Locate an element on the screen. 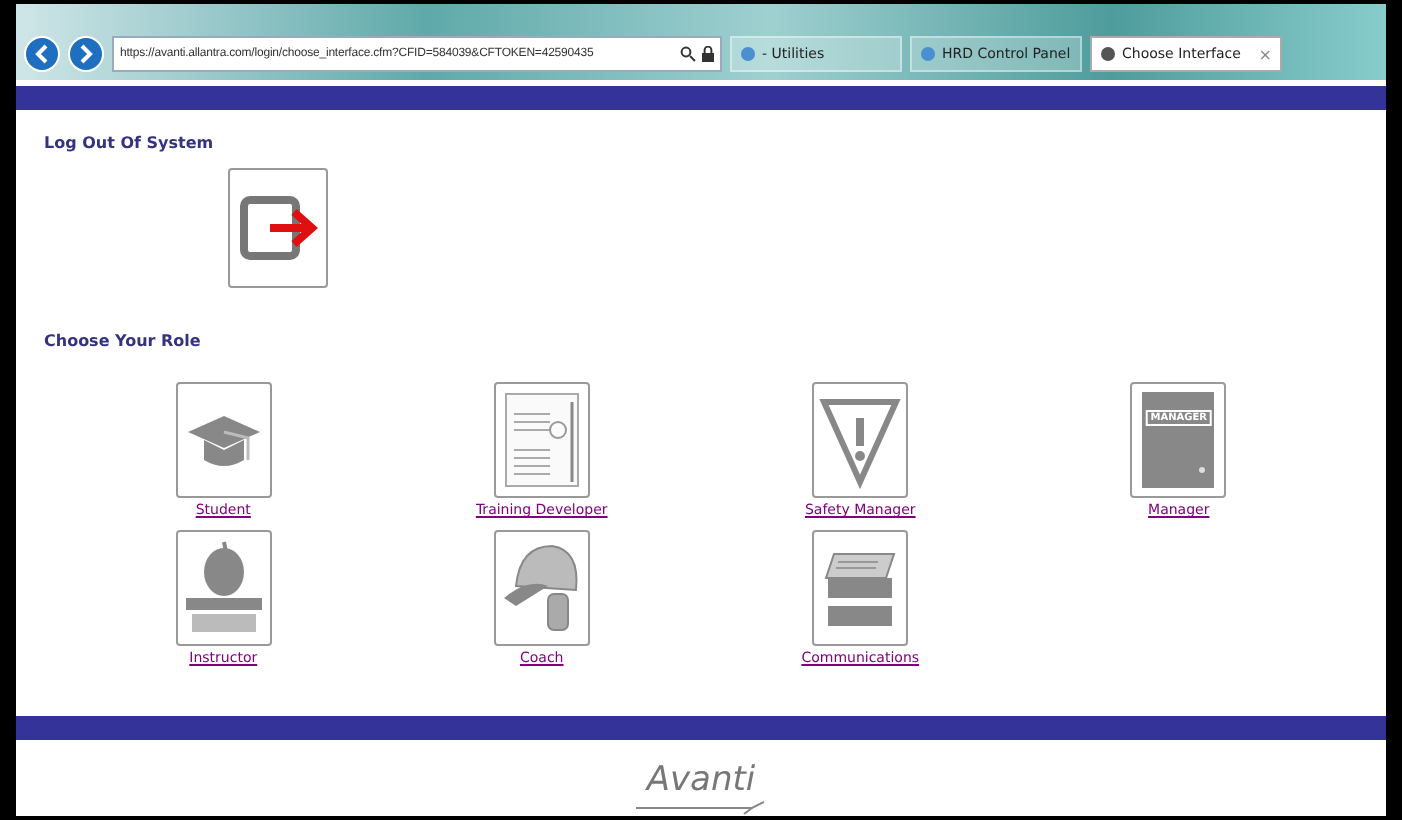 The width and height of the screenshot is (1402, 820). arrow-left-icon is located at coordinates (42, 54).